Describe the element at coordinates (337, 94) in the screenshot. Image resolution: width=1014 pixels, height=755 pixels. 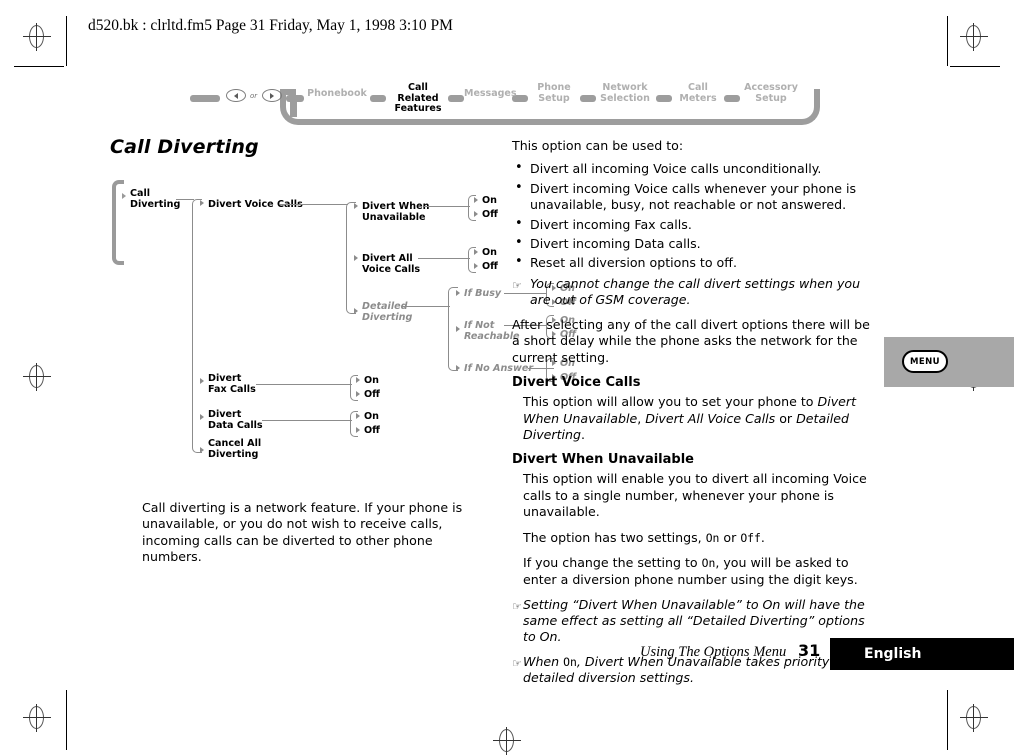
I see `nav-tab-phonebook: Phonebook` at that location.